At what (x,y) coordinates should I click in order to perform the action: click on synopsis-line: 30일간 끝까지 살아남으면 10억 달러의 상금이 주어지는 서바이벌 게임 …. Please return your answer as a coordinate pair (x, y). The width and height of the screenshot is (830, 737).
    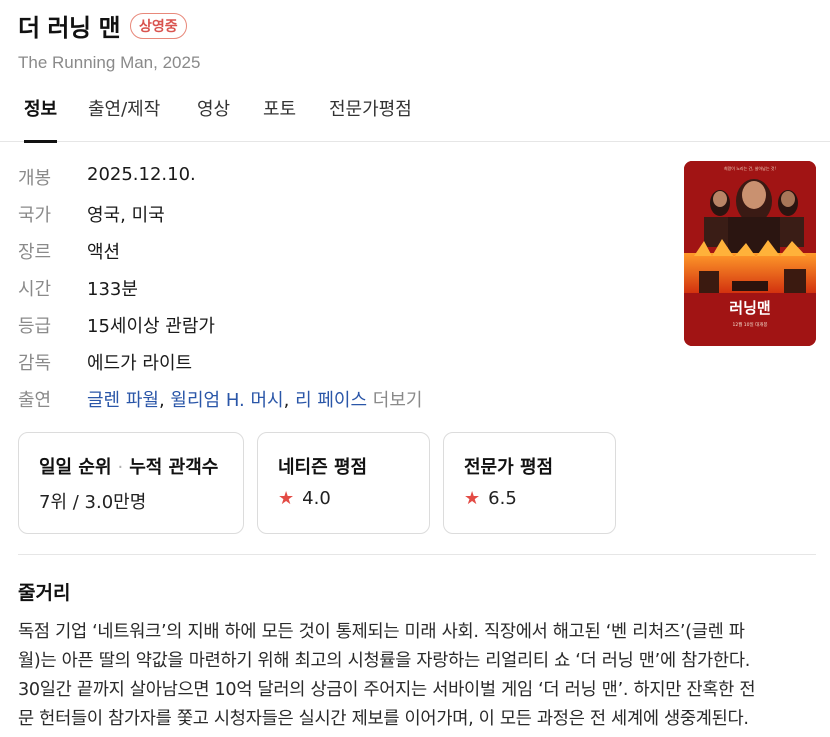
    Looking at the image, I should click on (387, 690).